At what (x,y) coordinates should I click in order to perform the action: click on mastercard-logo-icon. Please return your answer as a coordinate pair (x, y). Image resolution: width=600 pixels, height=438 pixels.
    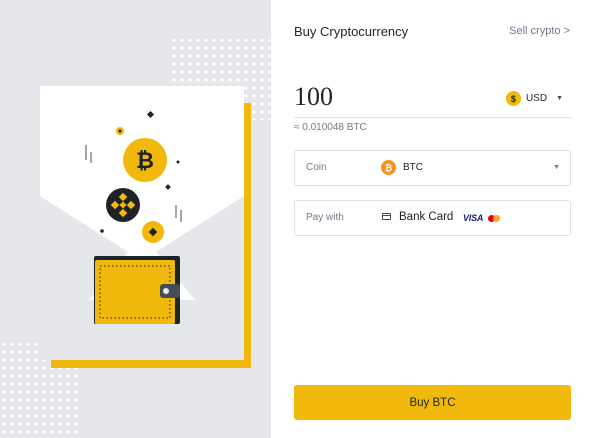
    Looking at the image, I should click on (494, 218).